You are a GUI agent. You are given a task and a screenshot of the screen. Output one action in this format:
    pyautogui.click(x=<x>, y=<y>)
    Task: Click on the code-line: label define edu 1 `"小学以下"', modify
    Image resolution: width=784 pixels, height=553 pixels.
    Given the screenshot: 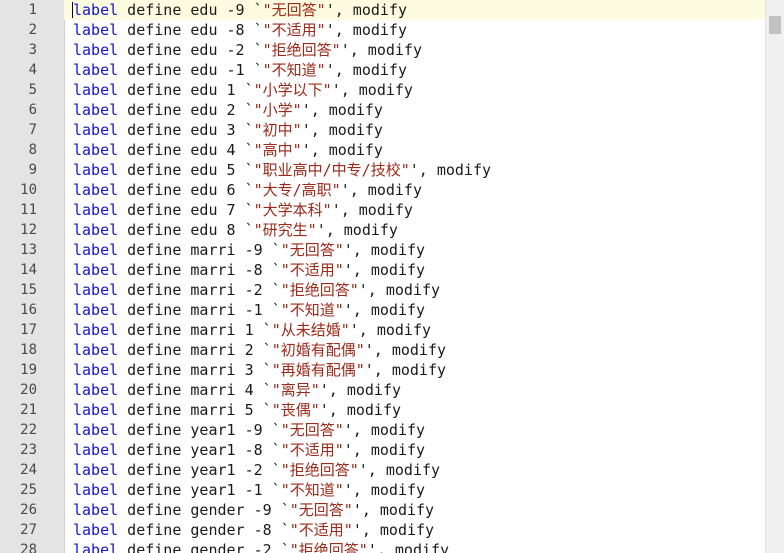 What is the action you would take?
    pyautogui.click(x=415, y=90)
    